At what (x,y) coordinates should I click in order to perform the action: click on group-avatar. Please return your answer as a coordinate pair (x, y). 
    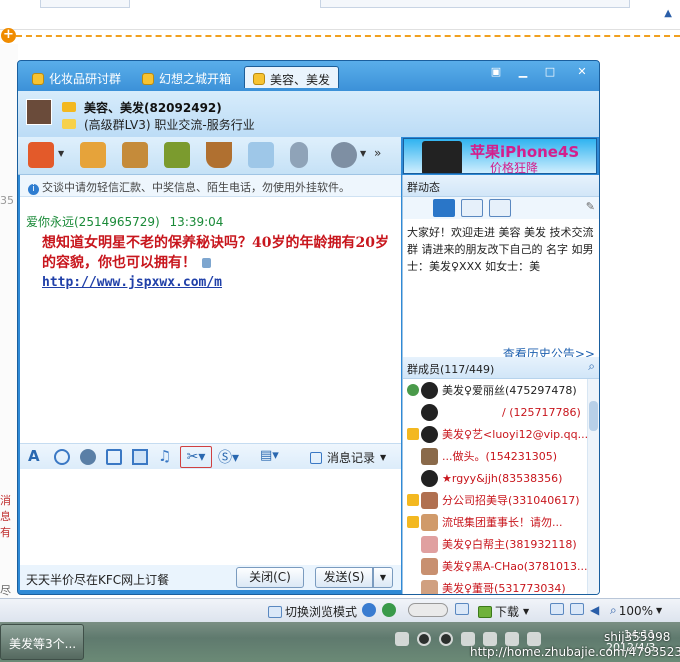
    Looking at the image, I should click on (39, 112).